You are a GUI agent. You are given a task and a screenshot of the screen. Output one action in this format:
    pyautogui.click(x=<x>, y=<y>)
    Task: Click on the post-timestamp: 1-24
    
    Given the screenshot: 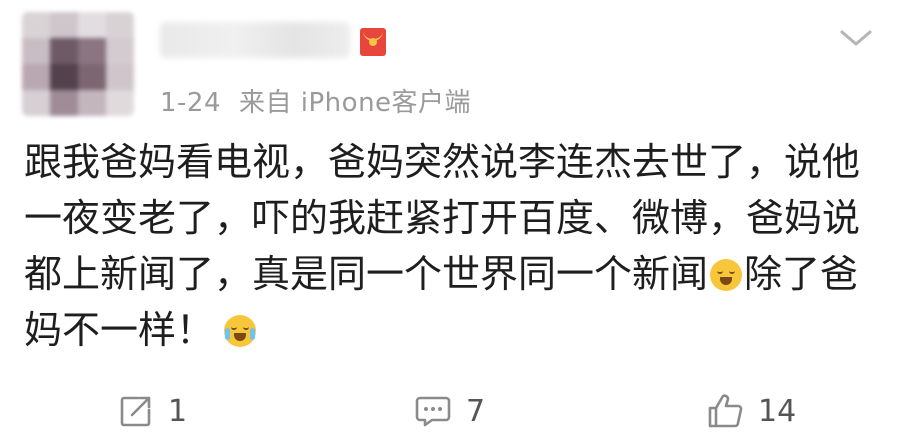 What is the action you would take?
    pyautogui.click(x=191, y=103)
    